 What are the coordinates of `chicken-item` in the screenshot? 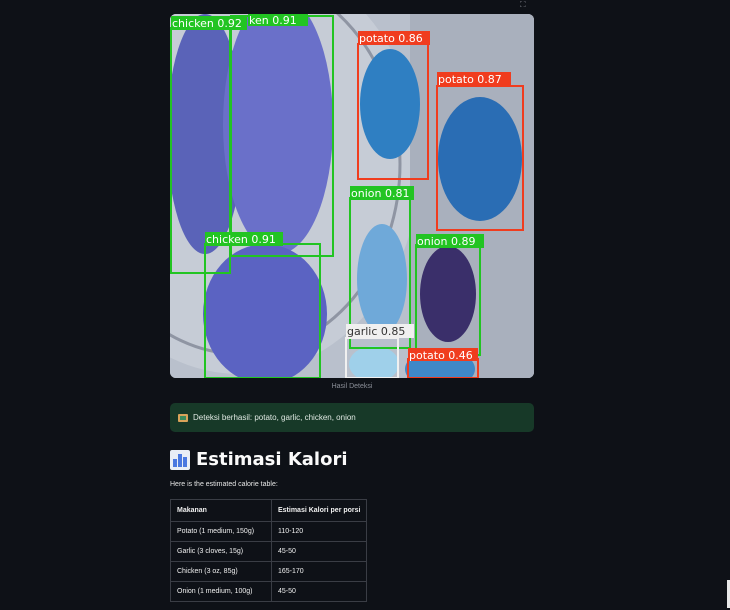 It's located at (265, 311).